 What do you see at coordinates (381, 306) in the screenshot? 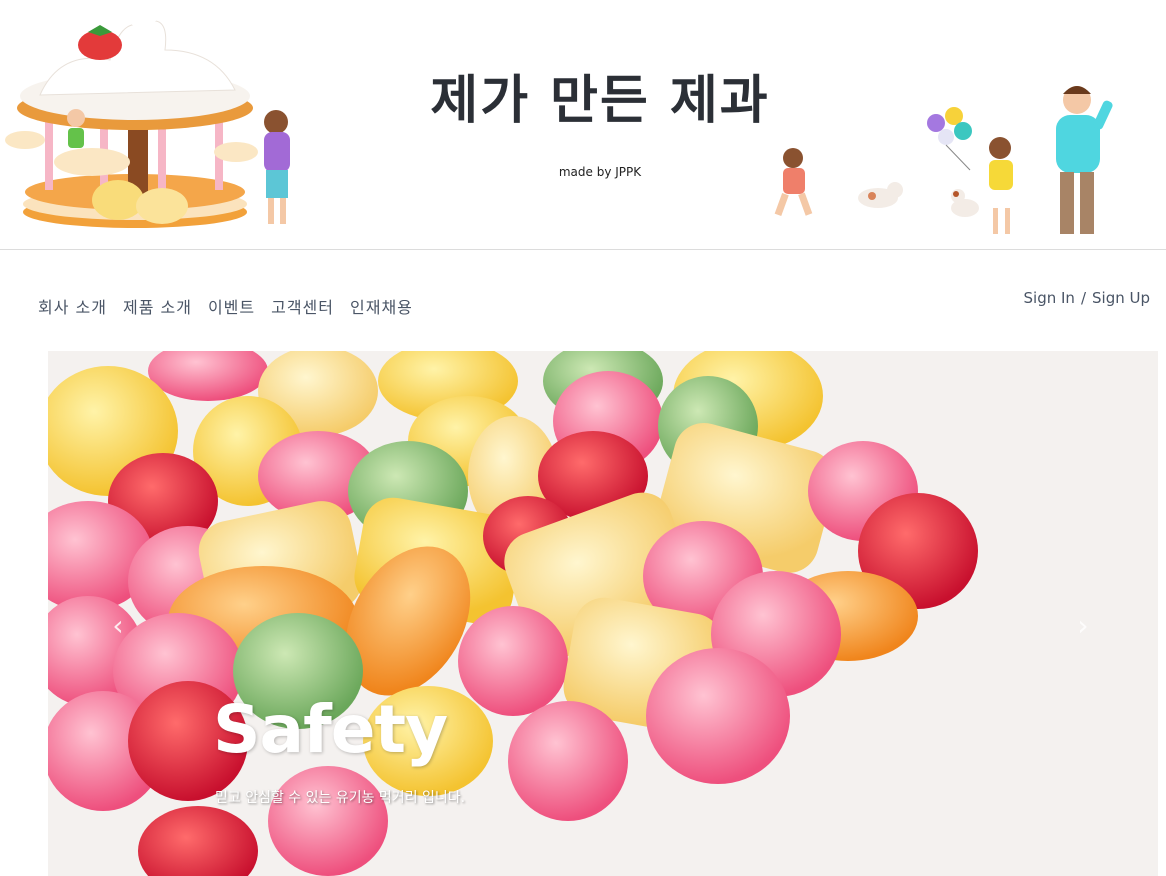
I see `nav-item-careers: 인재채용` at bounding box center [381, 306].